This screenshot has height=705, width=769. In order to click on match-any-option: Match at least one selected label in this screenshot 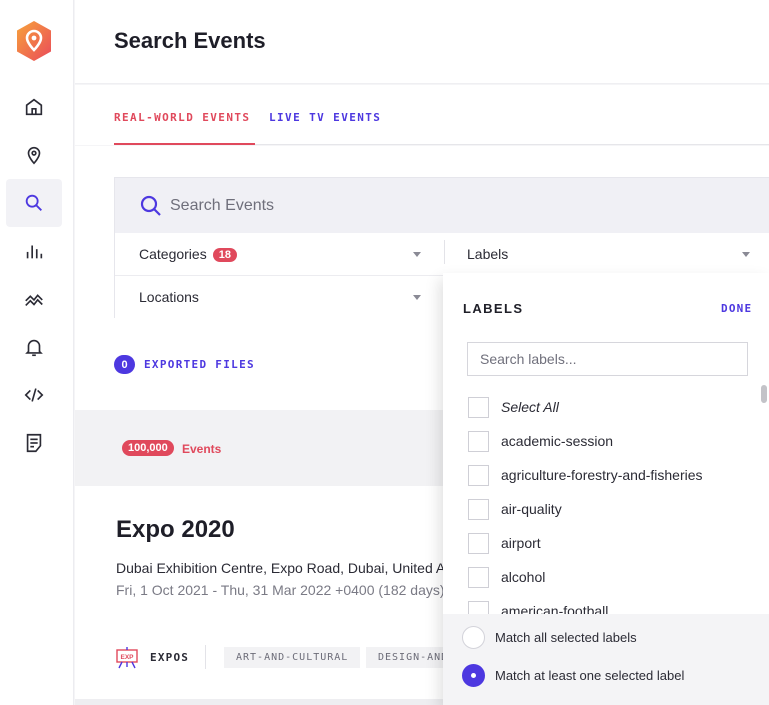, I will do `click(573, 675)`.